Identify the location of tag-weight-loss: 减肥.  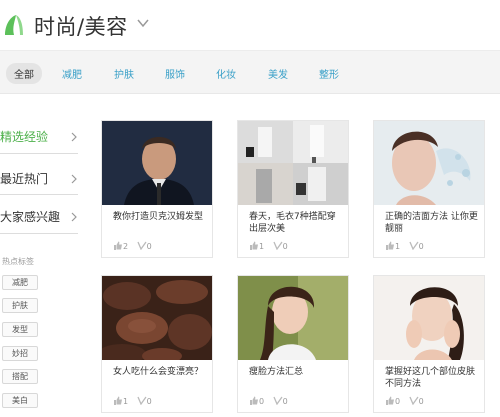
(20, 282).